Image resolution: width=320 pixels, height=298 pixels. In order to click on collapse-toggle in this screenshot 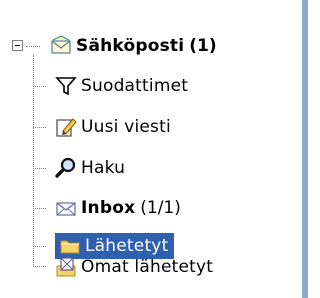, I will do `click(17, 45)`.